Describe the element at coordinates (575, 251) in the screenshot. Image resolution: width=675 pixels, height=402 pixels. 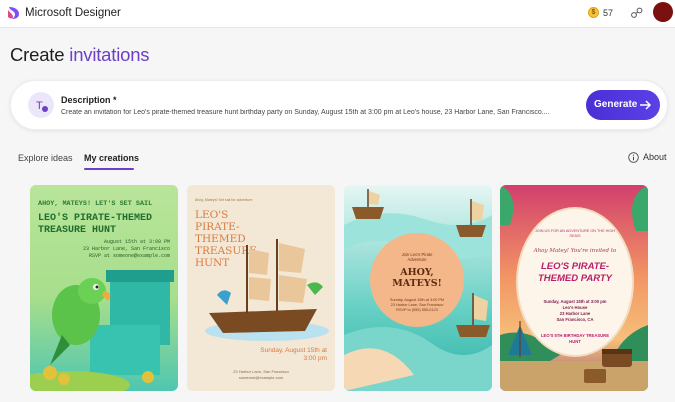
I see `card-4-script-text: Ahoy Matey! You're invited to` at that location.